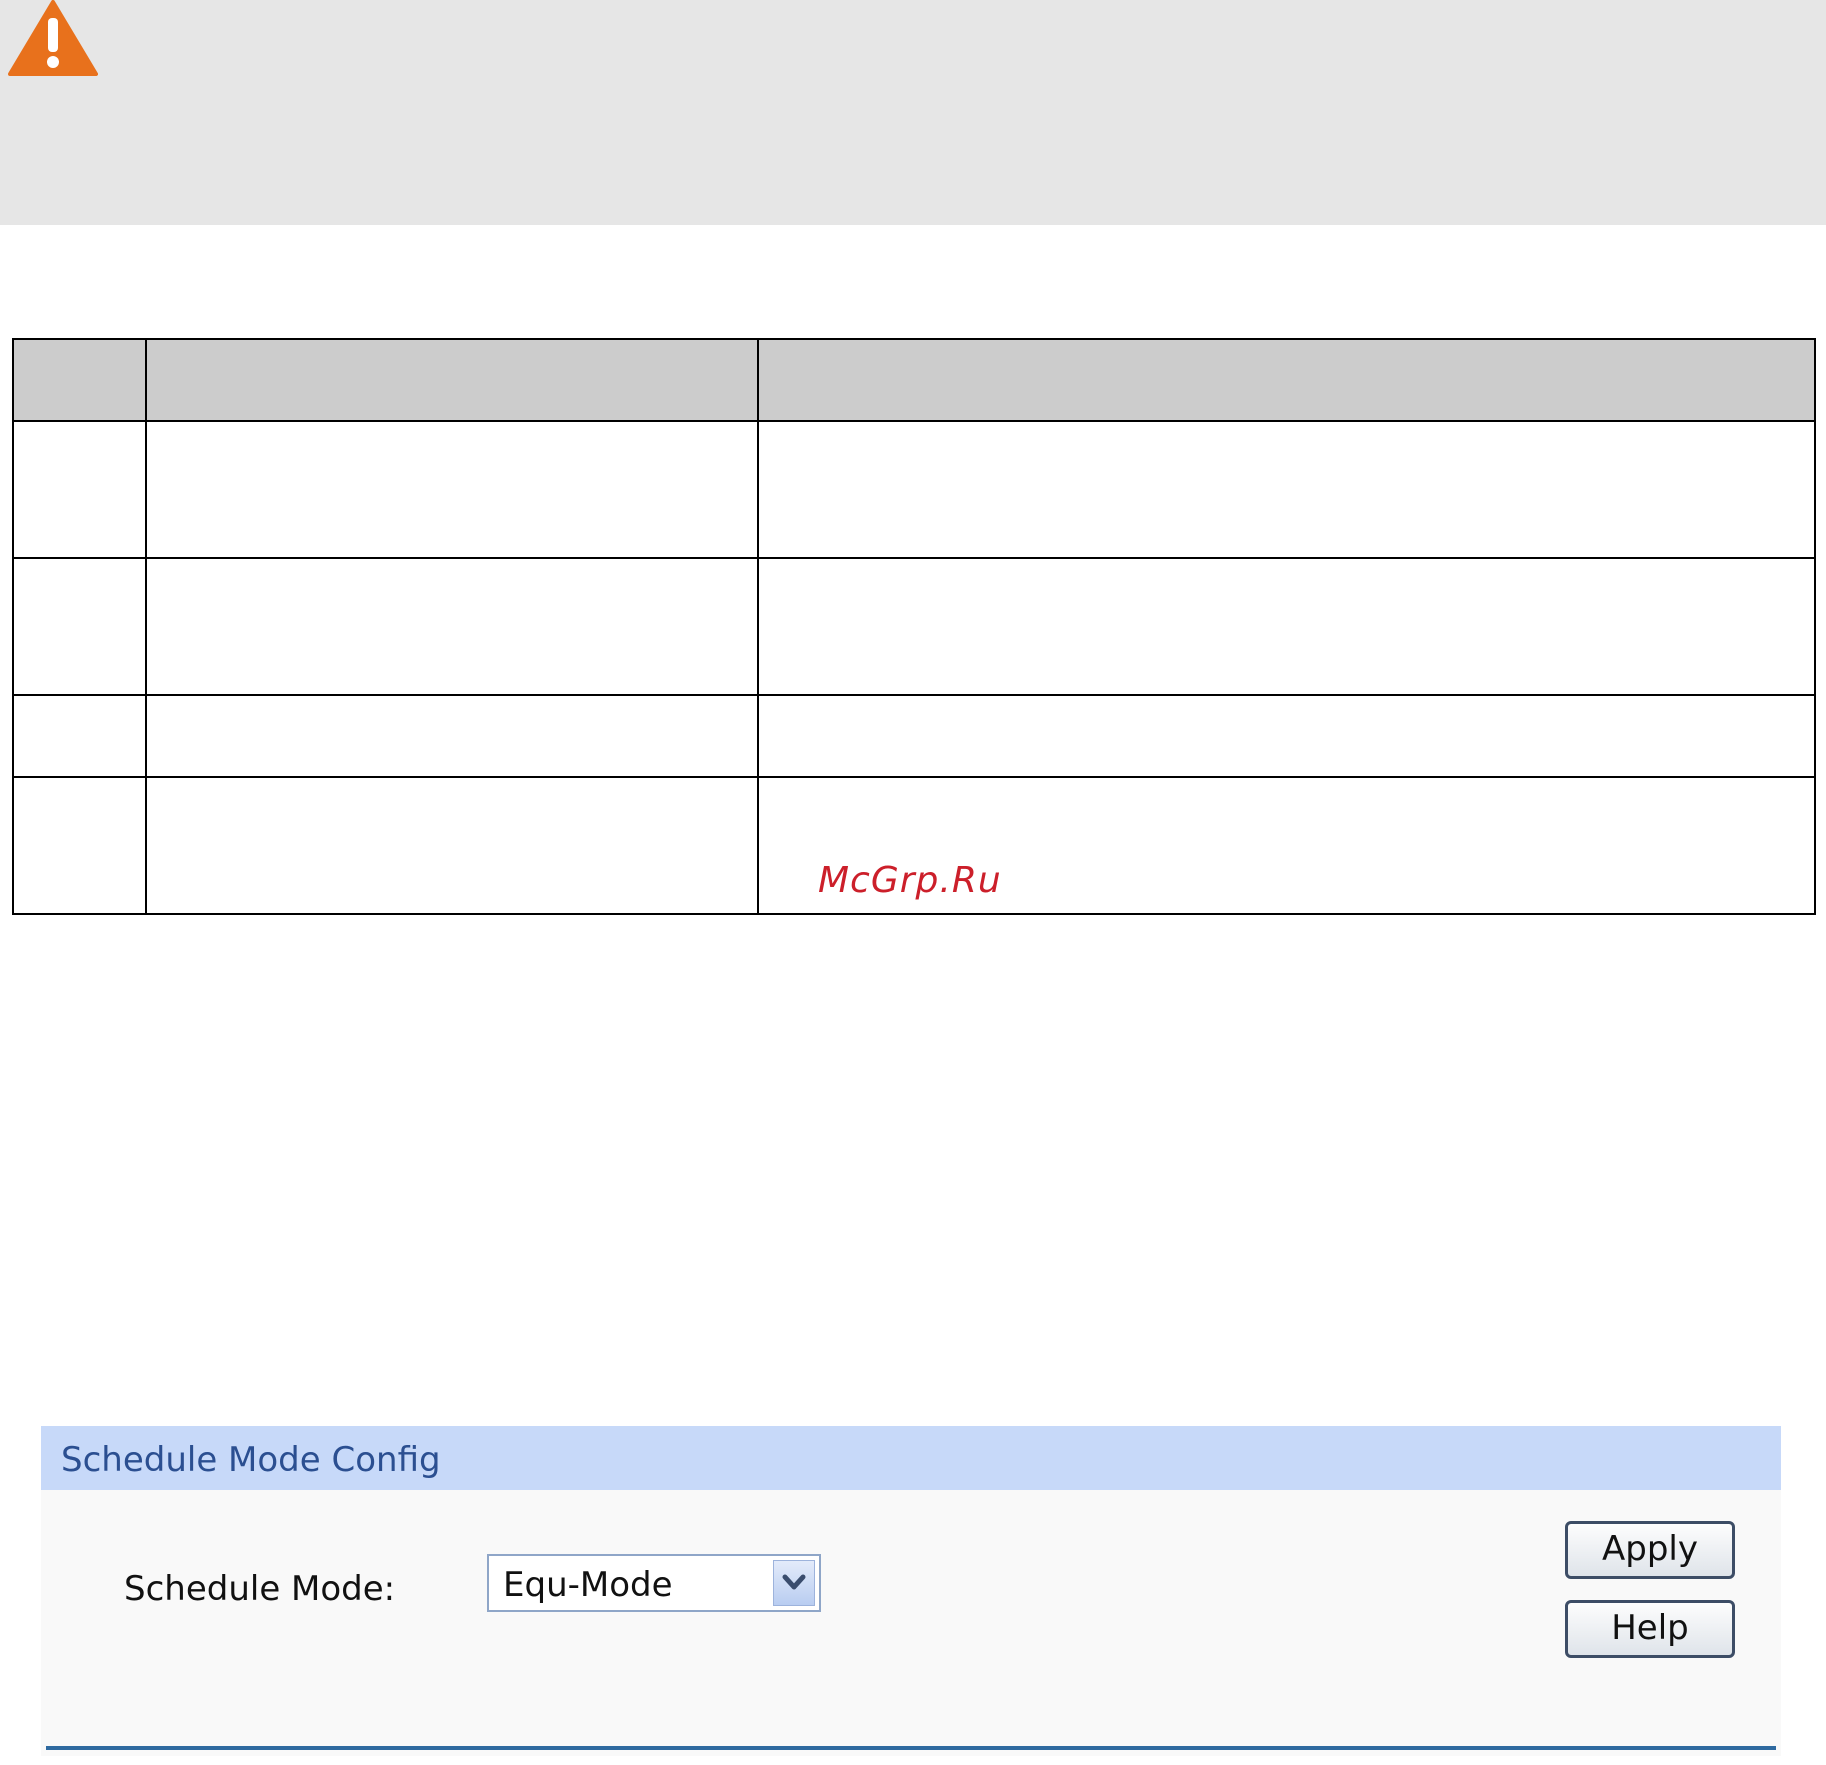 The height and width of the screenshot is (1765, 1826). What do you see at coordinates (911, 1748) in the screenshot?
I see `panel-divider` at bounding box center [911, 1748].